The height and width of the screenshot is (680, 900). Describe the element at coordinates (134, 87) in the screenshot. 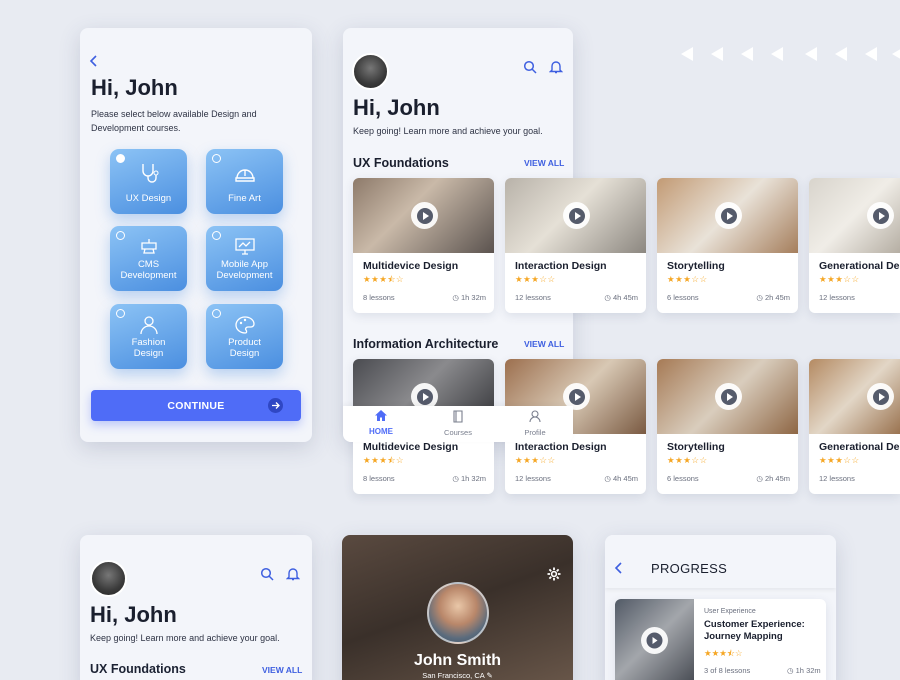

I see `greeting: Hi, John` at that location.